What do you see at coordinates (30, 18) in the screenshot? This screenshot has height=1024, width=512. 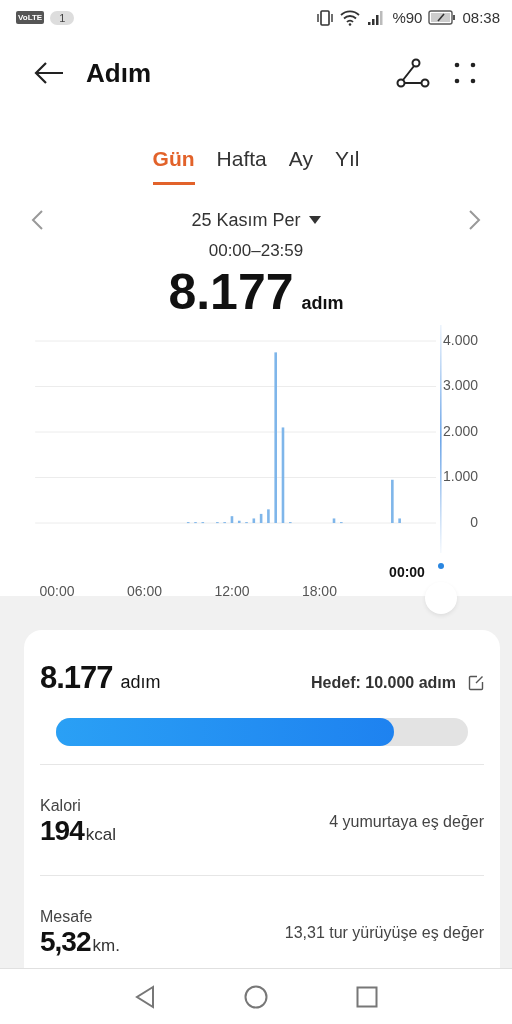 I see `network-badge: VoLTE` at bounding box center [30, 18].